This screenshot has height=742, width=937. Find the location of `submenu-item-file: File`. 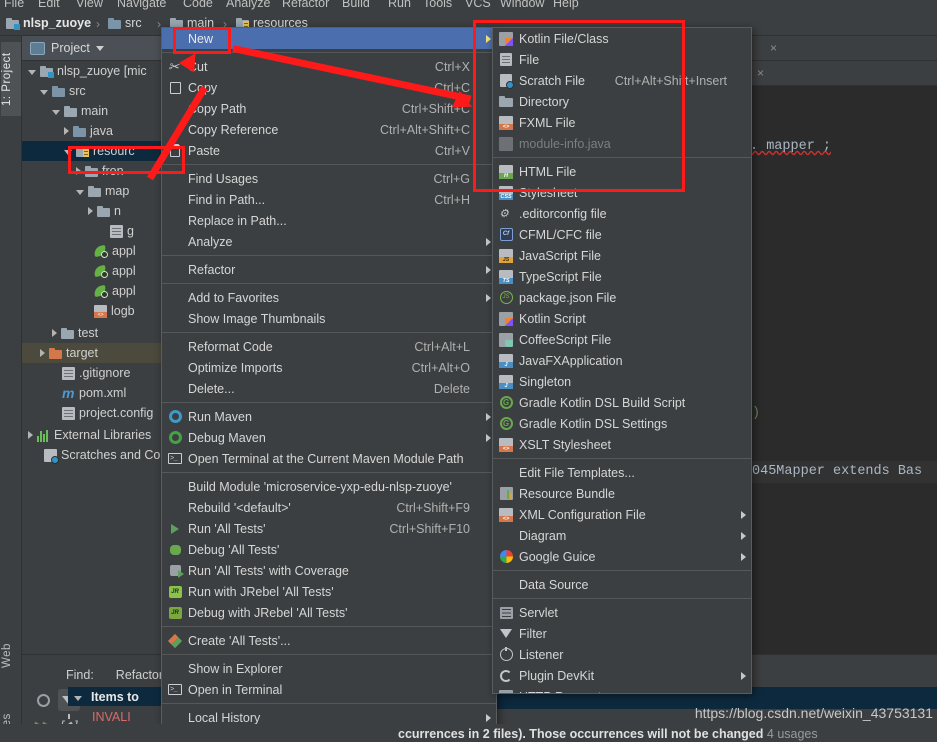

submenu-item-file: File is located at coordinates (622, 59).